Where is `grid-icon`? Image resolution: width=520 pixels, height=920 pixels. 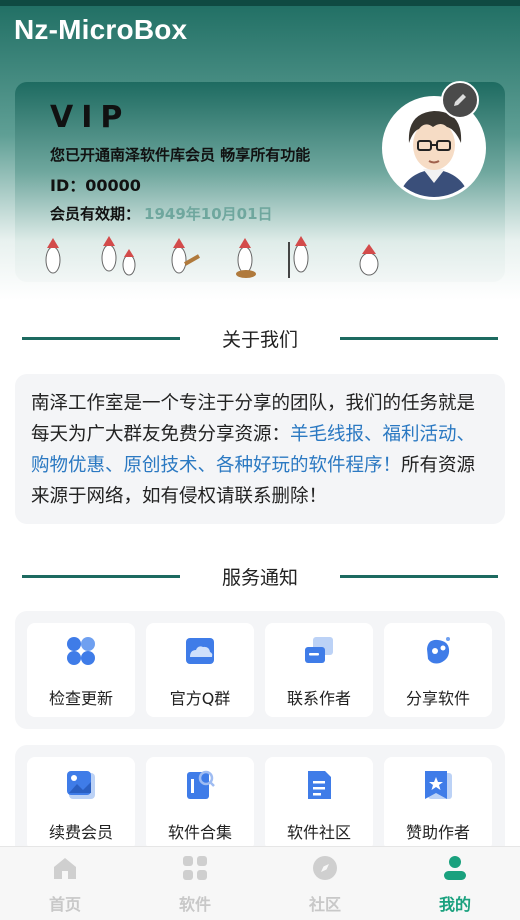
grid-icon is located at coordinates (195, 868).